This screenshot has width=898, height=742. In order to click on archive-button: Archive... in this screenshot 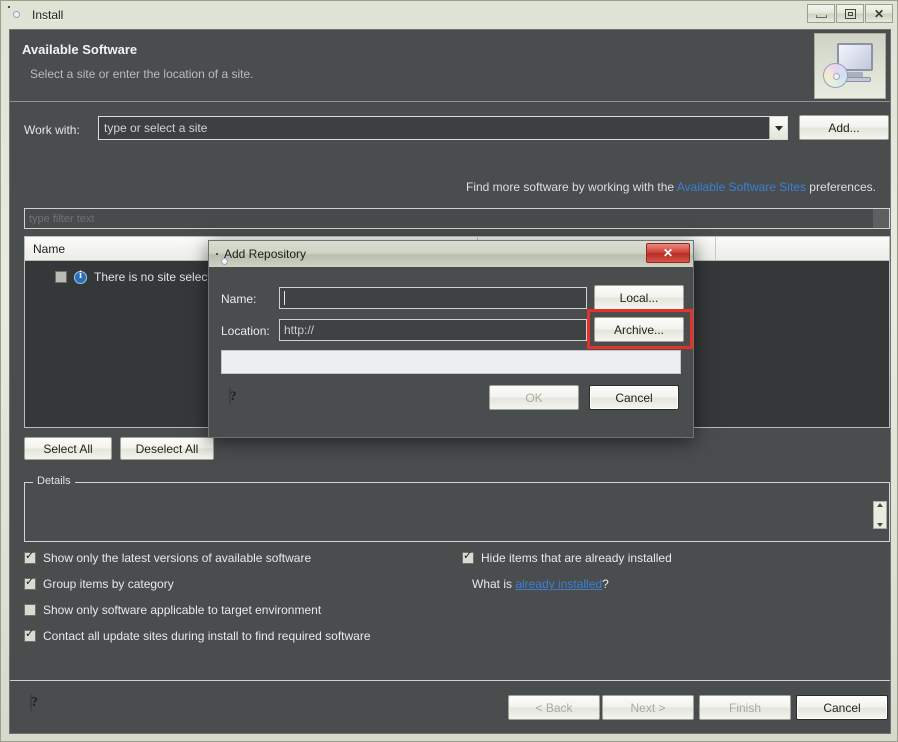, I will do `click(639, 329)`.